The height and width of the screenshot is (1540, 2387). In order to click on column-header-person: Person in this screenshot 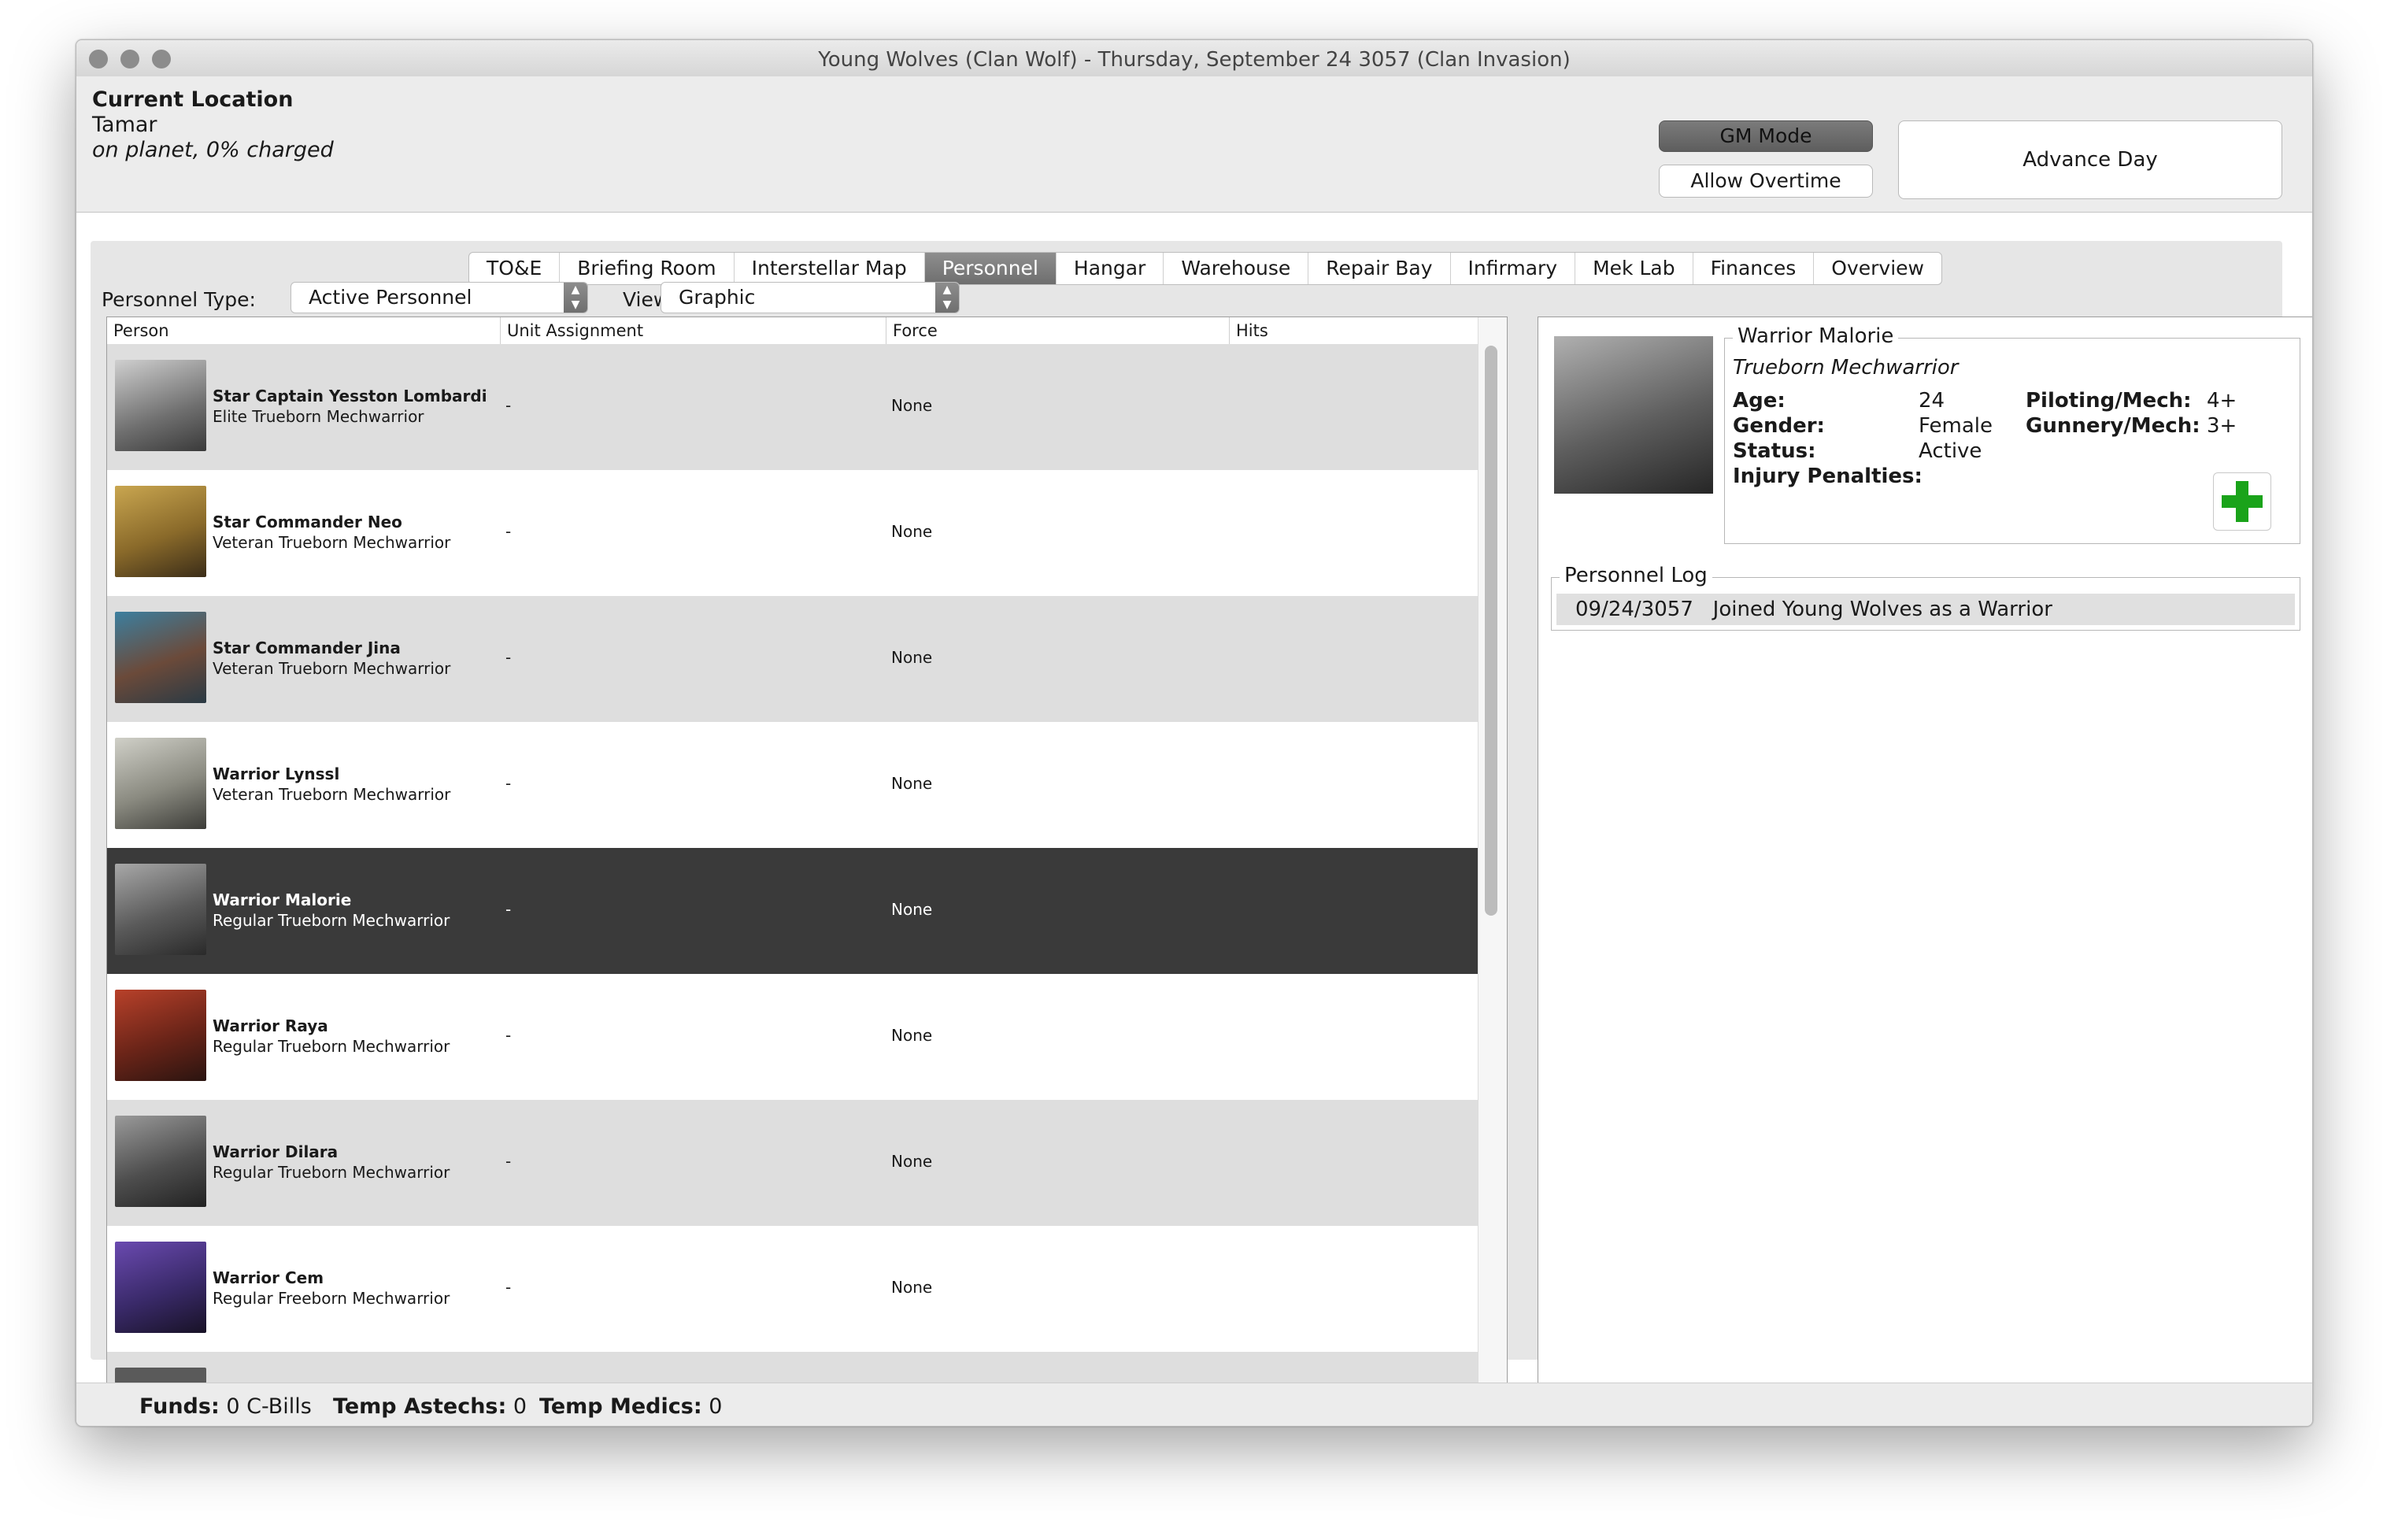, I will do `click(304, 330)`.